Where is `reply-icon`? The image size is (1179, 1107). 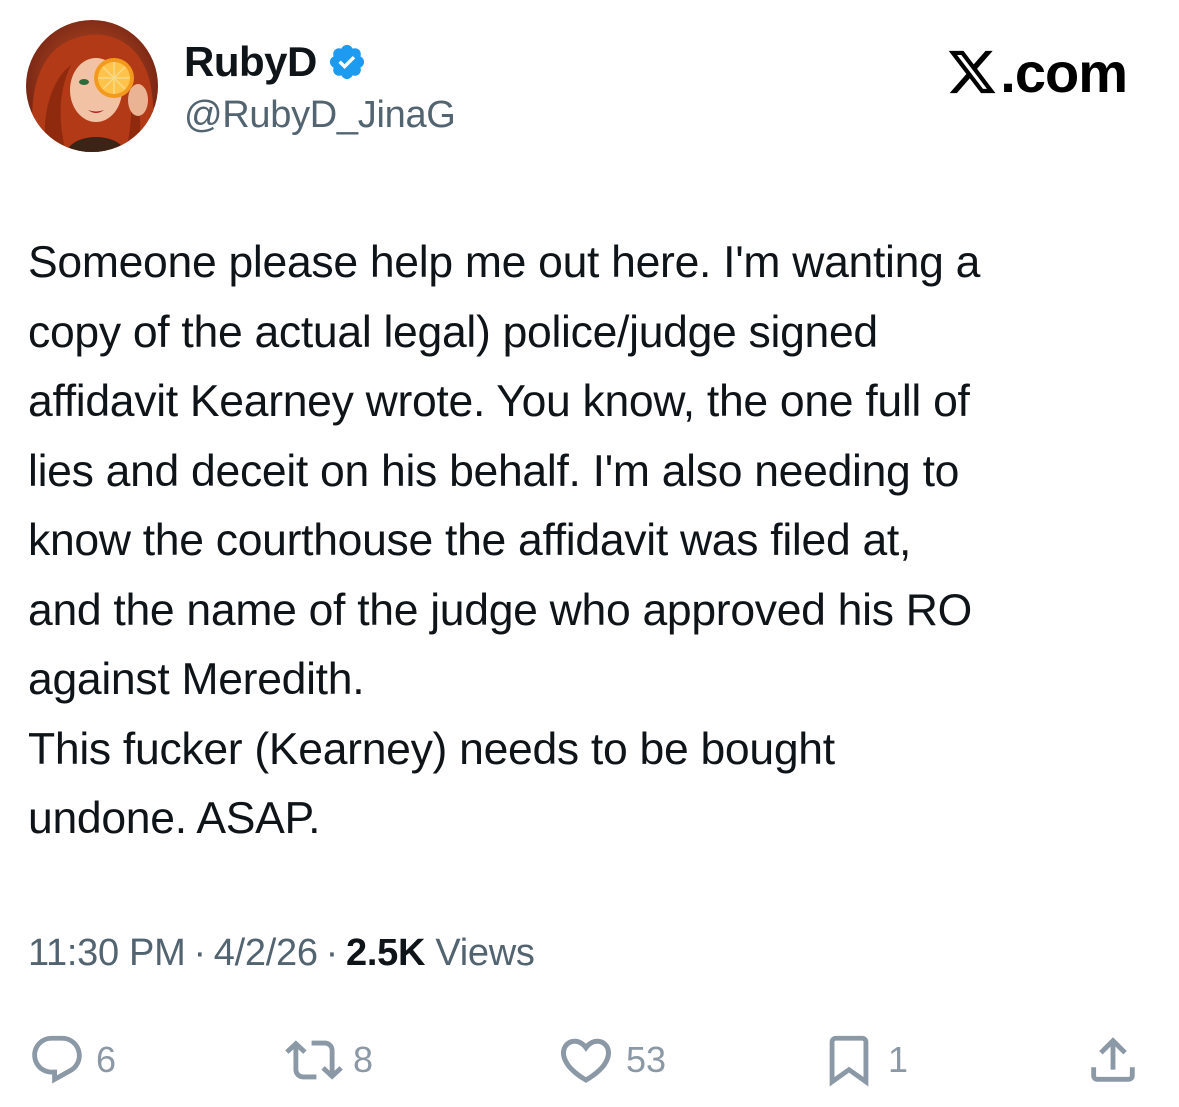
reply-icon is located at coordinates (57, 1059).